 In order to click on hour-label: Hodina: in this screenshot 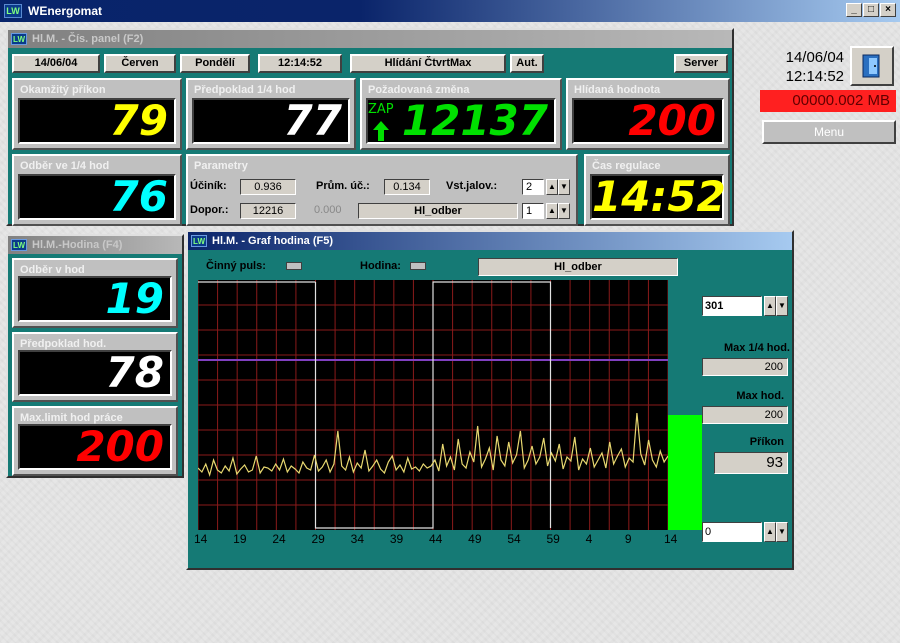, I will do `click(380, 266)`.